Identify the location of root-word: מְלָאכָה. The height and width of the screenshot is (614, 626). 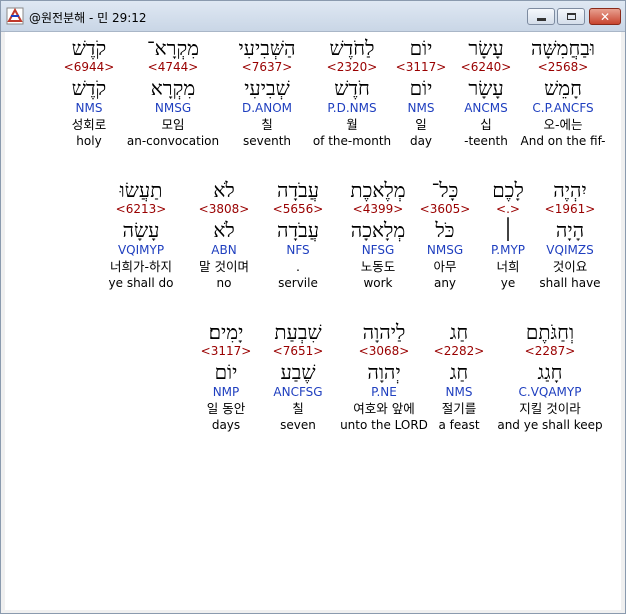
(378, 230).